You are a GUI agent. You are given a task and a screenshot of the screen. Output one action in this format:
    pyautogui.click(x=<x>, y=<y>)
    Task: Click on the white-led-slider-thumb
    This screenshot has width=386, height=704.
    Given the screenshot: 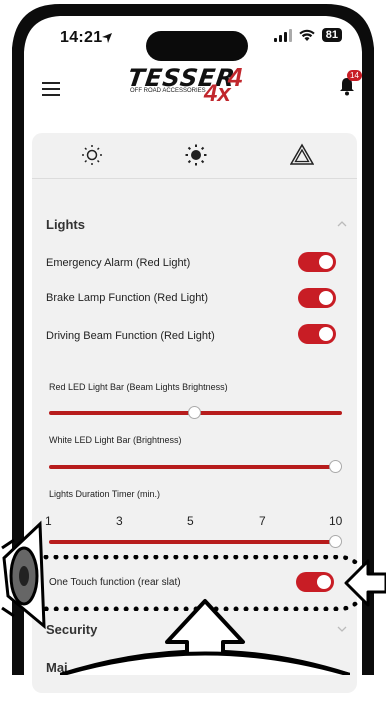 What is the action you would take?
    pyautogui.click(x=335, y=466)
    